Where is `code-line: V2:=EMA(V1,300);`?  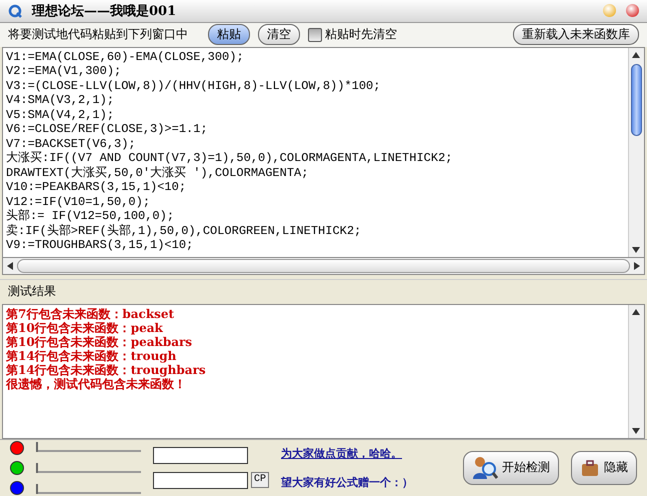 code-line: V2:=EMA(V1,300); is located at coordinates (64, 71).